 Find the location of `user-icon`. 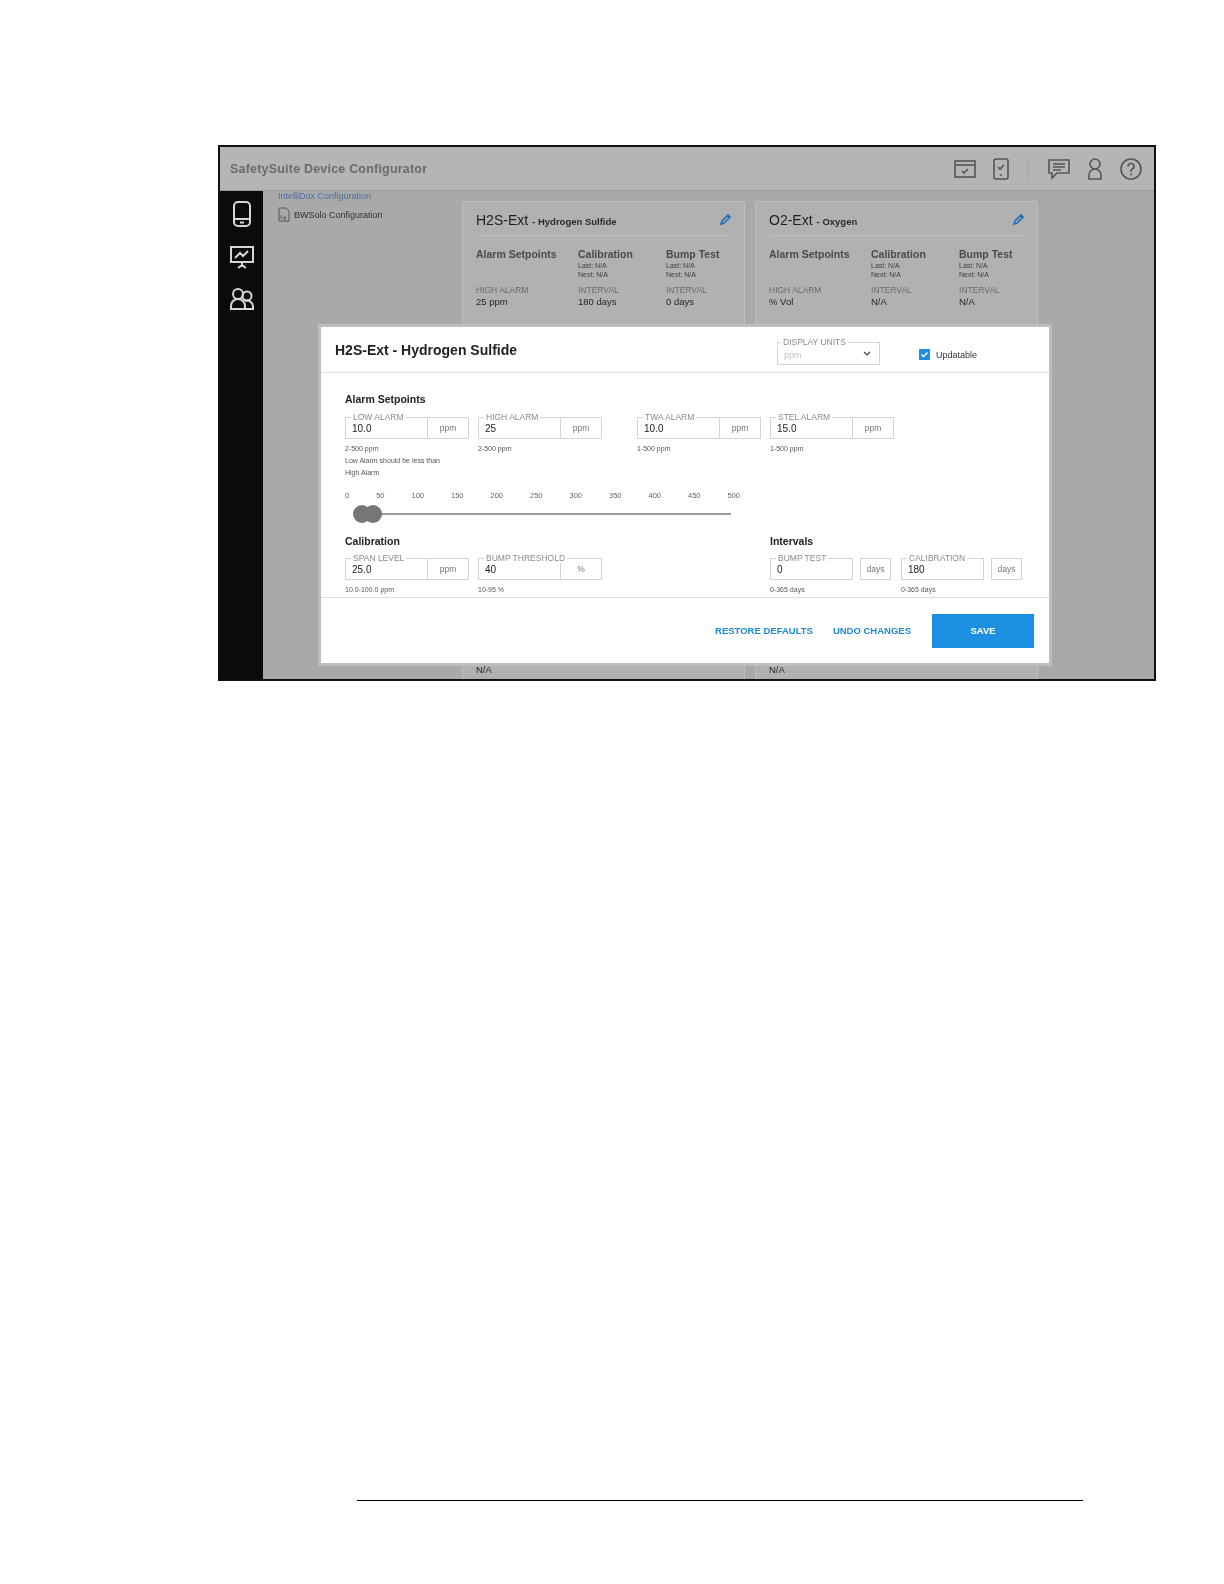

user-icon is located at coordinates (1095, 168).